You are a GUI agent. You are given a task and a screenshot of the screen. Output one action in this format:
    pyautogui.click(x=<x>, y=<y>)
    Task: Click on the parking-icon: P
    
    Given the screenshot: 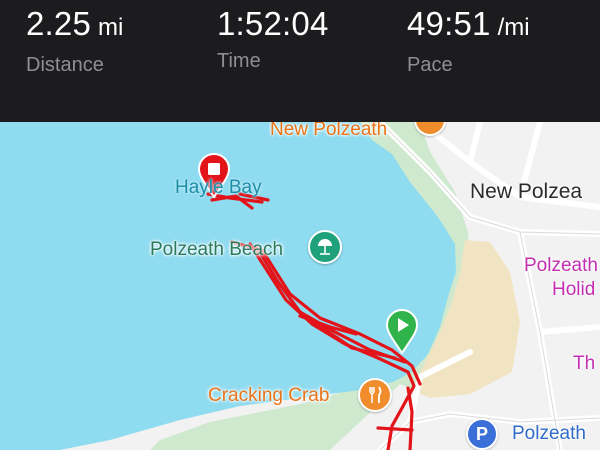 What is the action you would take?
    pyautogui.click(x=481, y=433)
    